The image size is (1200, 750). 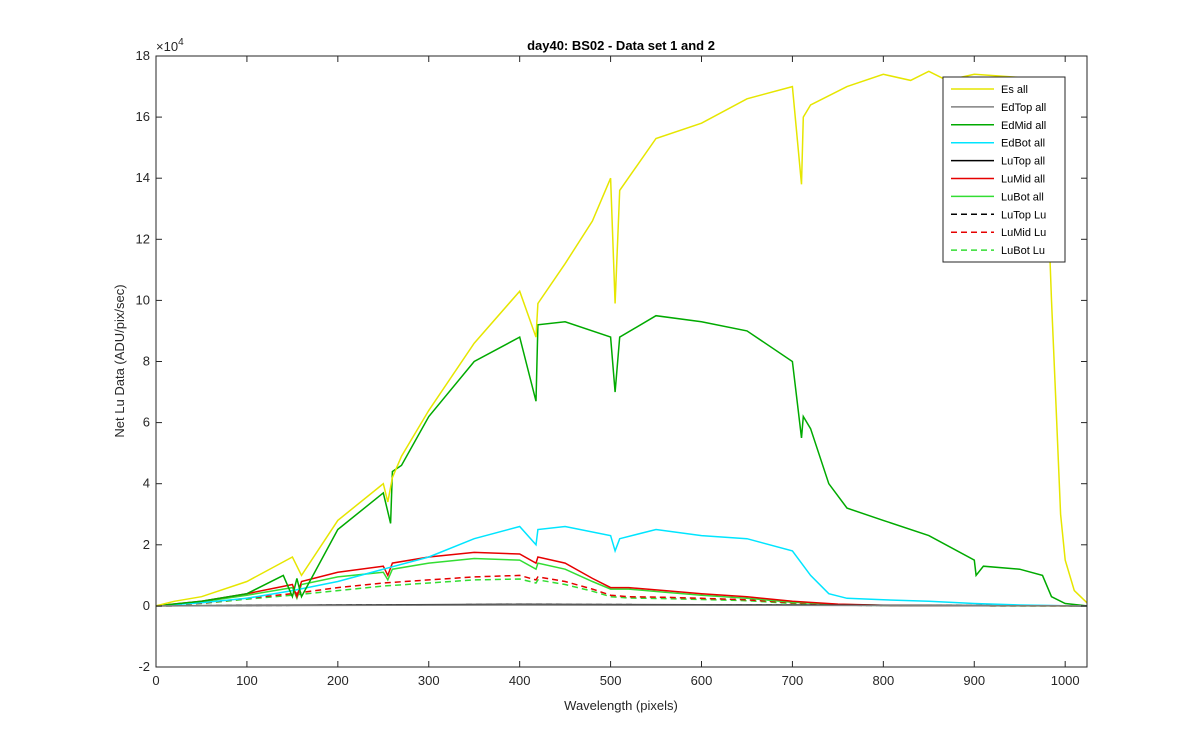 What do you see at coordinates (1023, 162) in the screenshot?
I see `legend-label: LuTop all` at bounding box center [1023, 162].